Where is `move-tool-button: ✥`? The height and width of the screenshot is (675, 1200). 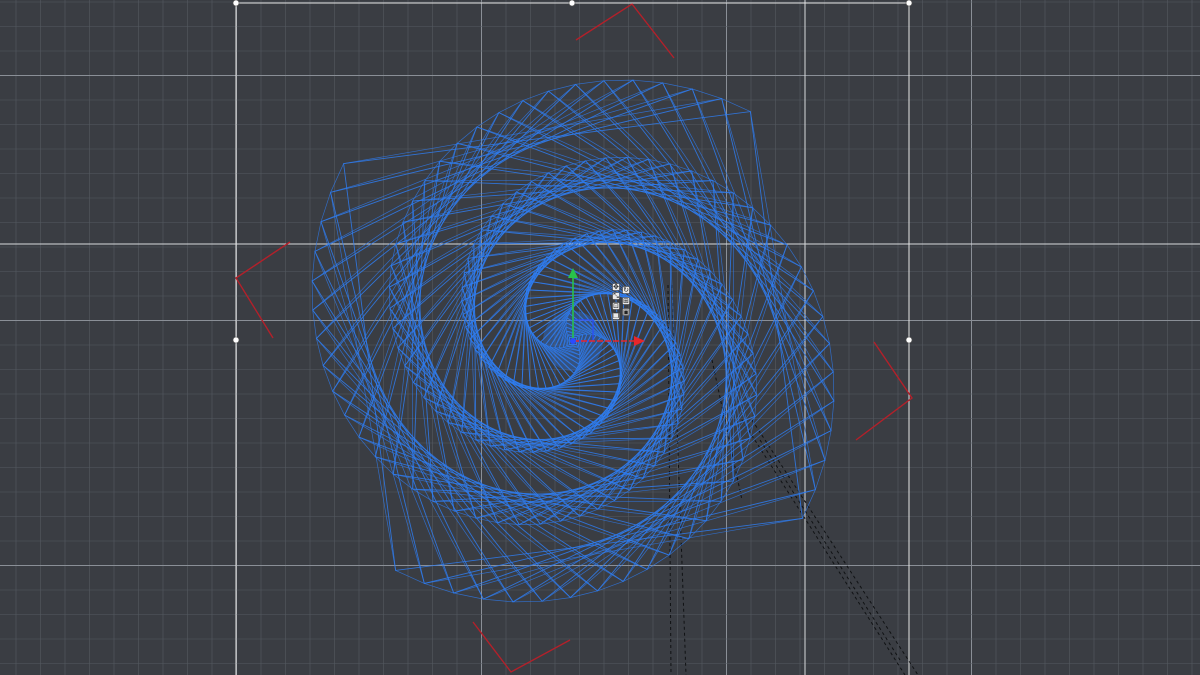 move-tool-button: ✥ is located at coordinates (616, 287).